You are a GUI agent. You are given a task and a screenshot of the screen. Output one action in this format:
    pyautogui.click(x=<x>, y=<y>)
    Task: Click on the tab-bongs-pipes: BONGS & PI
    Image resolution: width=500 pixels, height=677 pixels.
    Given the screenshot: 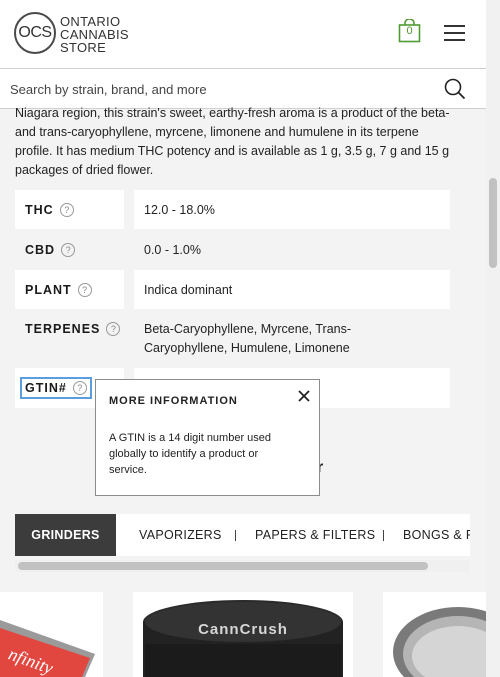 What is the action you would take?
    pyautogui.click(x=436, y=535)
    